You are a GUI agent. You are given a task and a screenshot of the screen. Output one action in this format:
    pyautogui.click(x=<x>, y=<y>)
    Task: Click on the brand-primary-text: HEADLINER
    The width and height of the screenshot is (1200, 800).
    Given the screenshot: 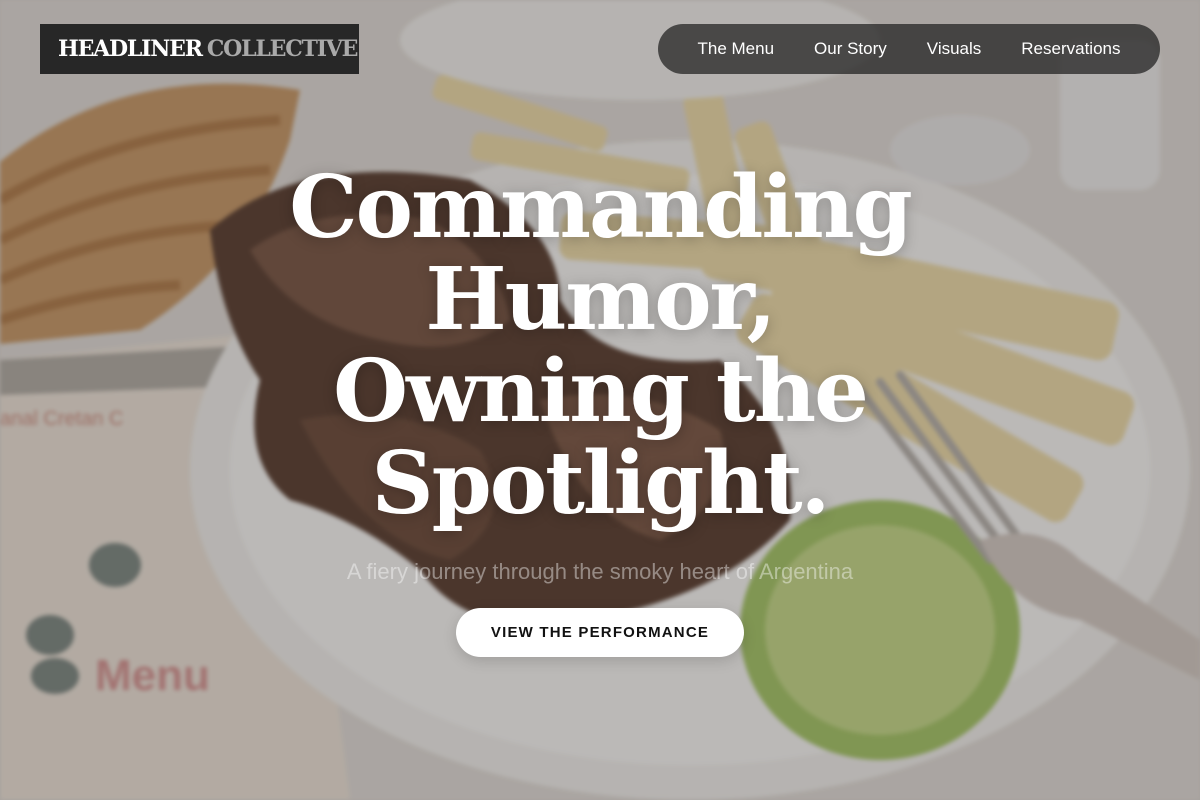 What is the action you would take?
    pyautogui.click(x=130, y=49)
    